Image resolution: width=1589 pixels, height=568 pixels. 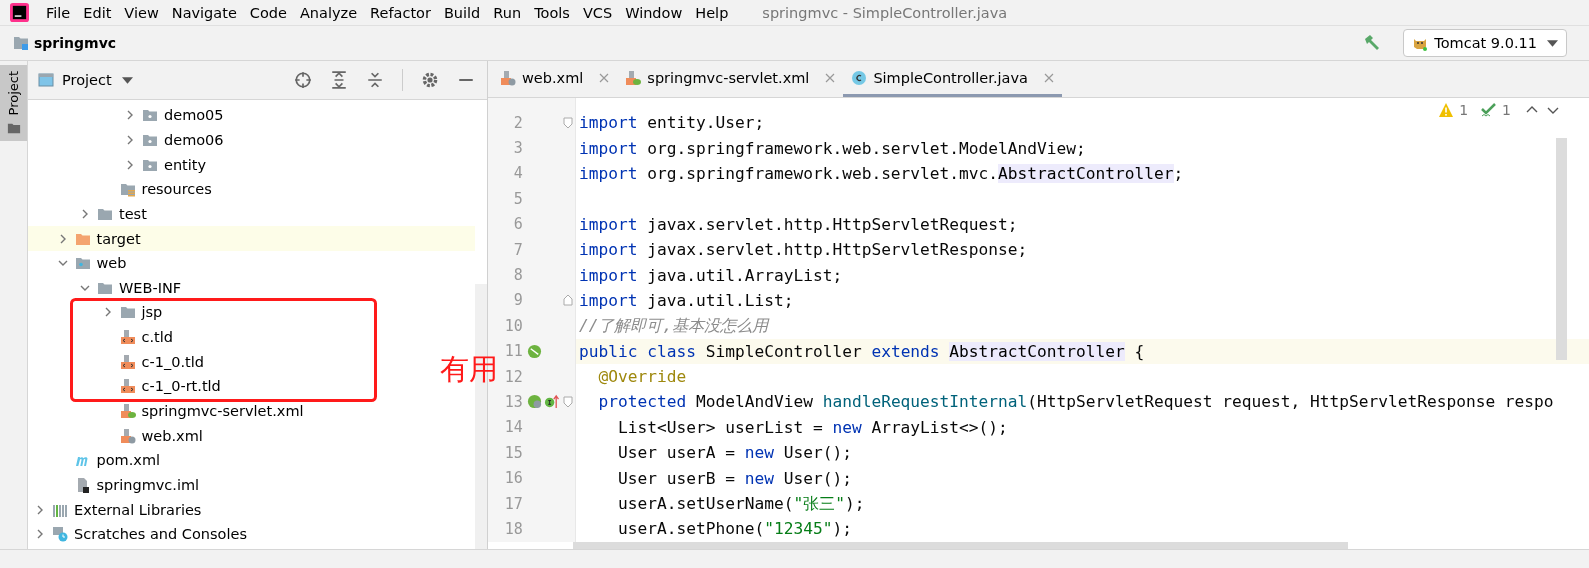 I want to click on tree-item: entity, so click(x=167, y=164).